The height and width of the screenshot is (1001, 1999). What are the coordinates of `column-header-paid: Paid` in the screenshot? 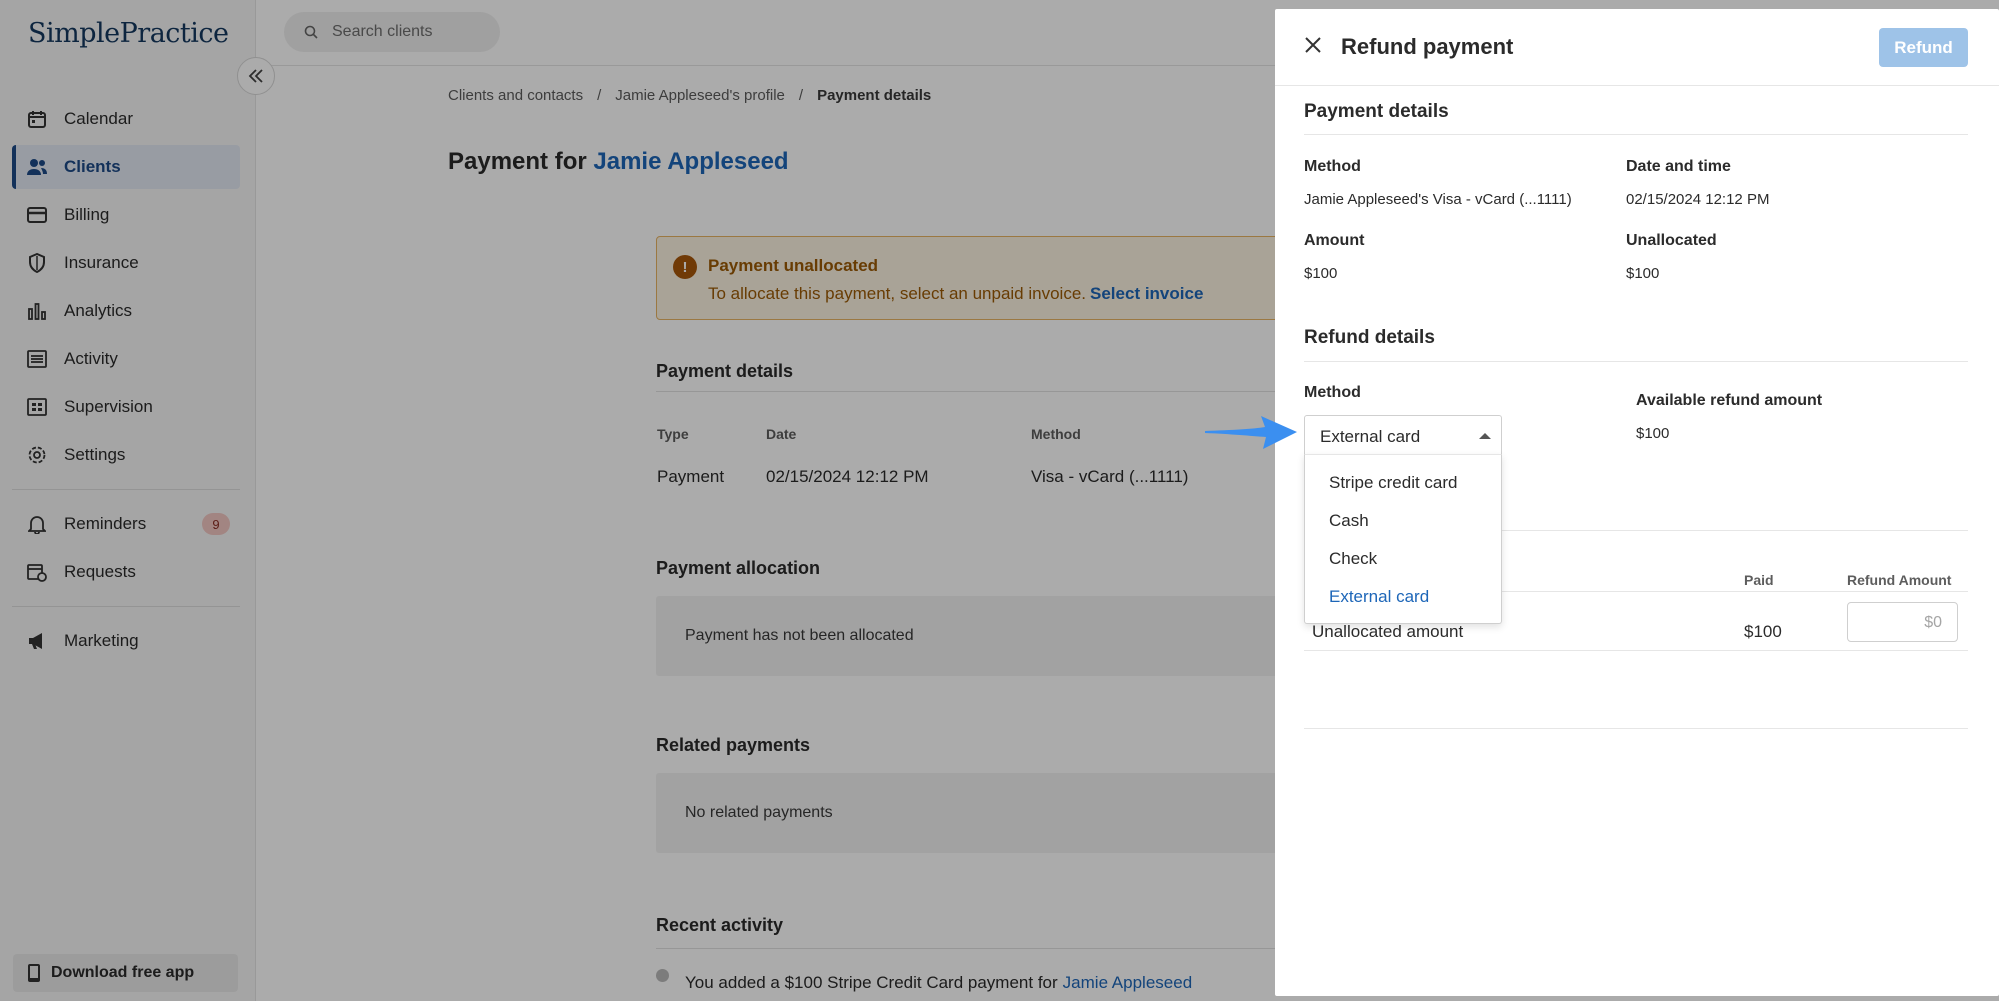 It's located at (1759, 580).